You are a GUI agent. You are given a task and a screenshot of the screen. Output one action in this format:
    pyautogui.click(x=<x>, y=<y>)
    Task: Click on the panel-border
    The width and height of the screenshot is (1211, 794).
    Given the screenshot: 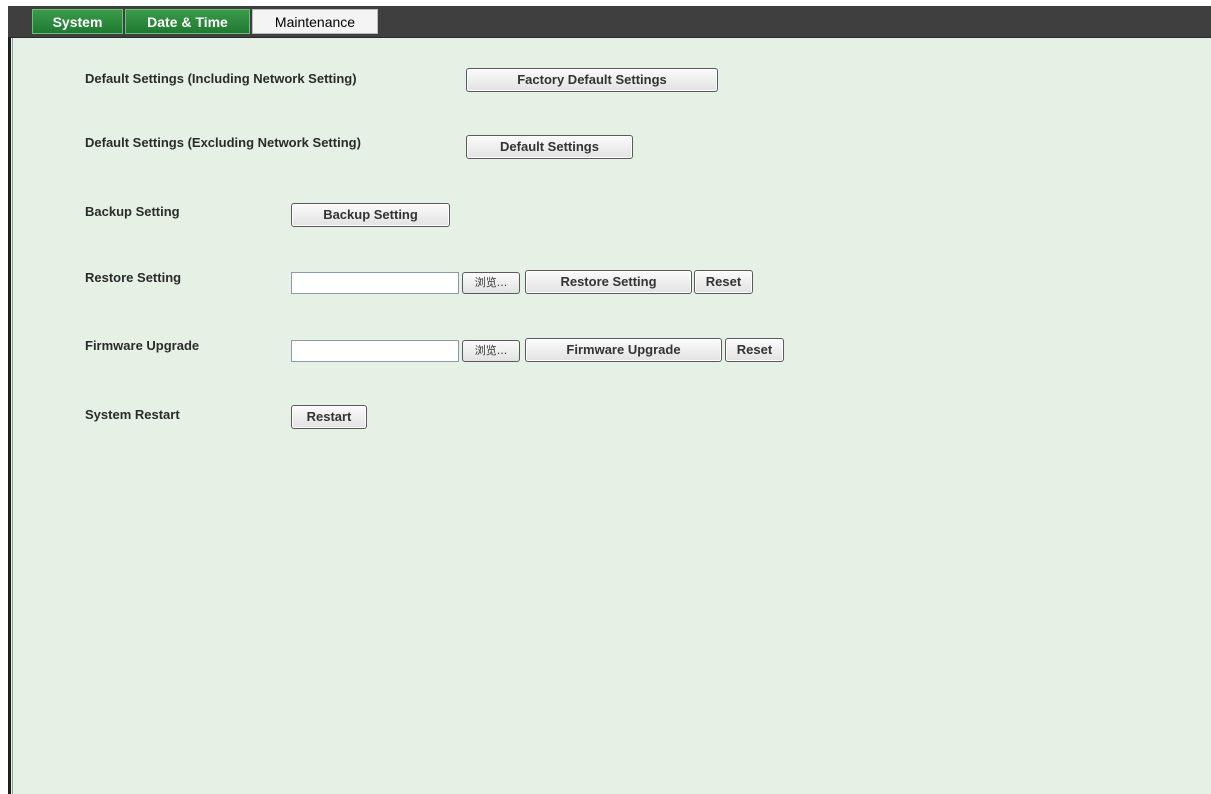 What is the action you would take?
    pyautogui.click(x=12, y=416)
    